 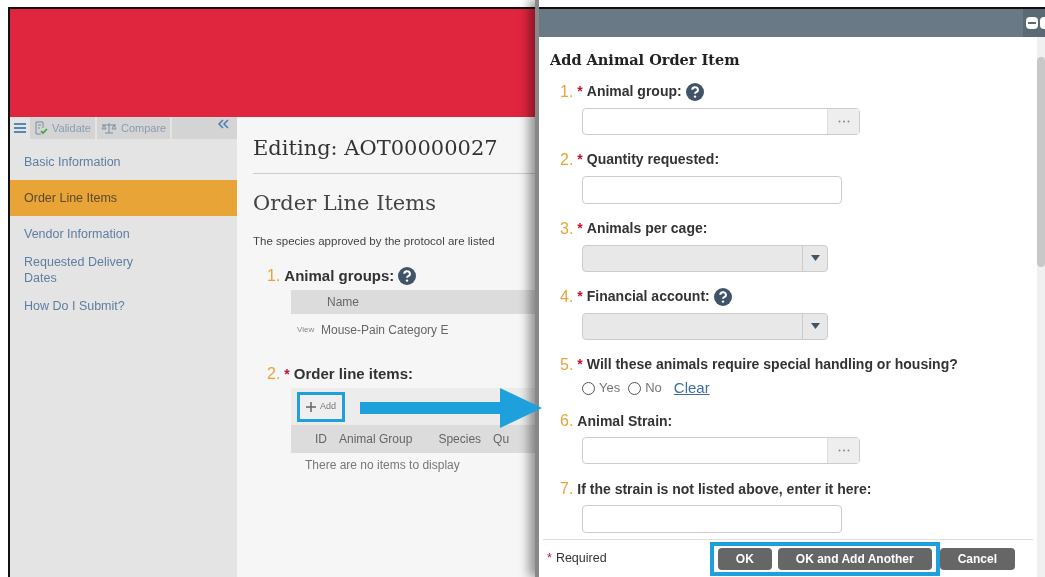 I want to click on column-header: Animal Group, so click(x=376, y=440).